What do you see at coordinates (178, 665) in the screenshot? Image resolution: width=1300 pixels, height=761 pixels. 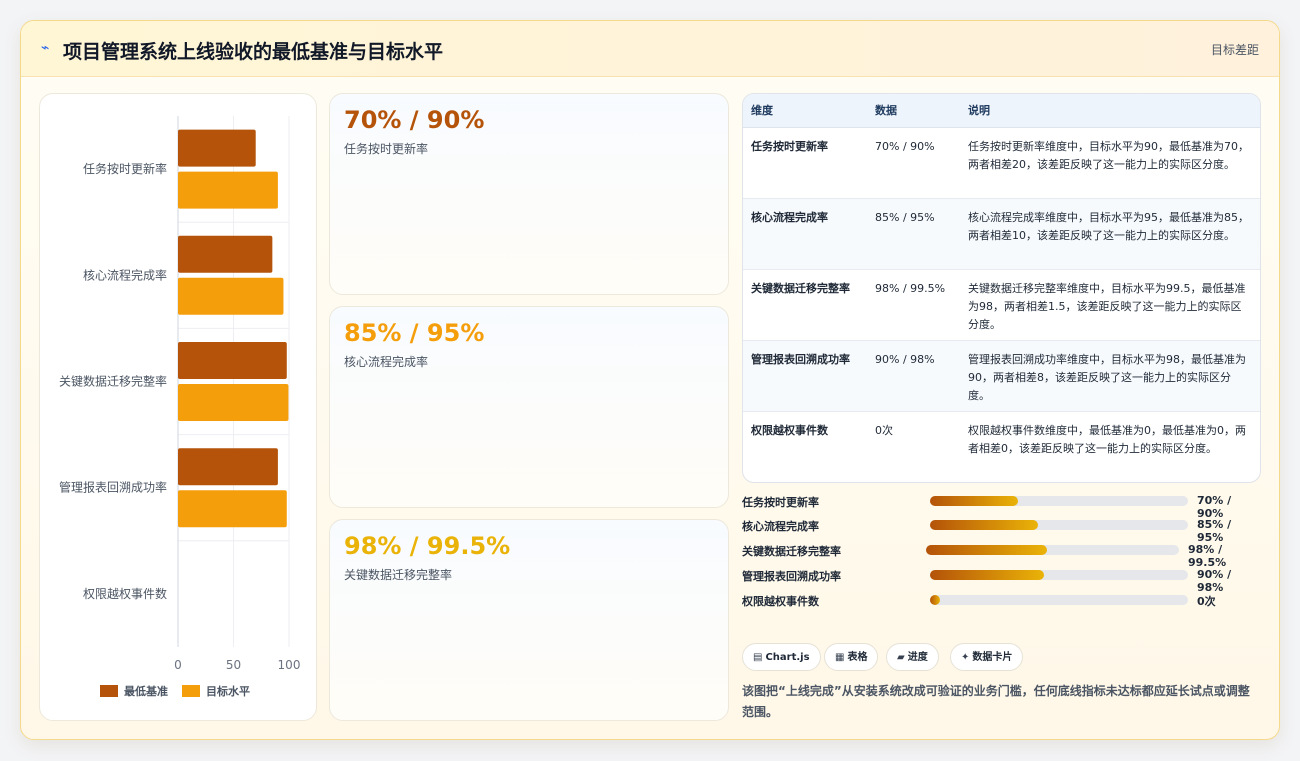 I see `x-tick-label: 0` at bounding box center [178, 665].